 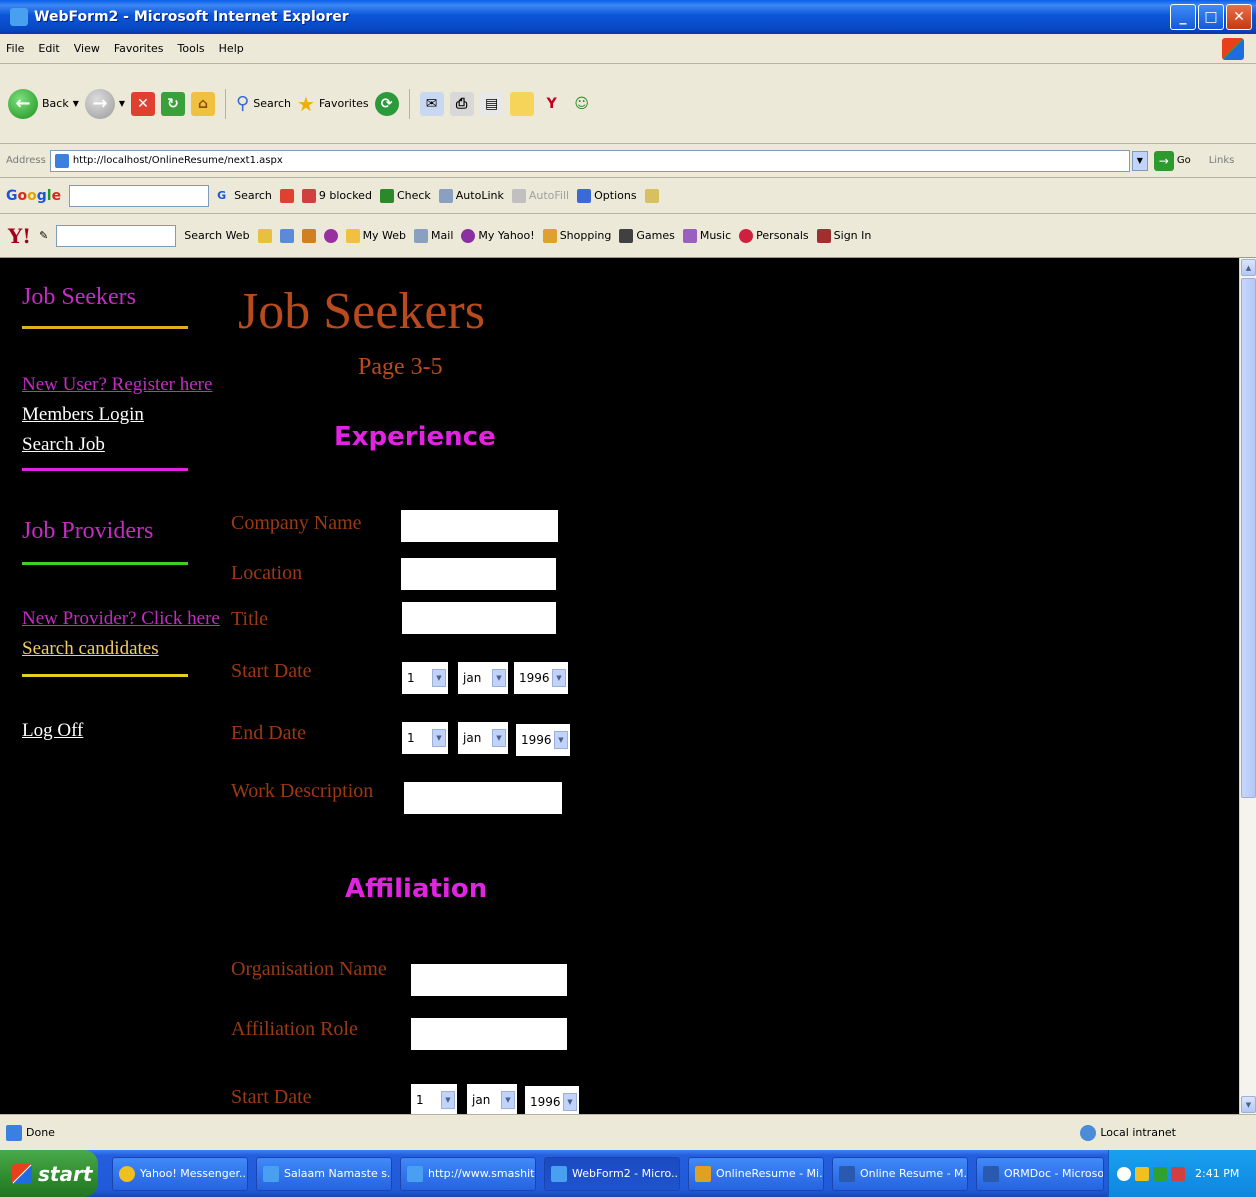 I want to click on end-day-select: 1 ▼, so click(x=425, y=738).